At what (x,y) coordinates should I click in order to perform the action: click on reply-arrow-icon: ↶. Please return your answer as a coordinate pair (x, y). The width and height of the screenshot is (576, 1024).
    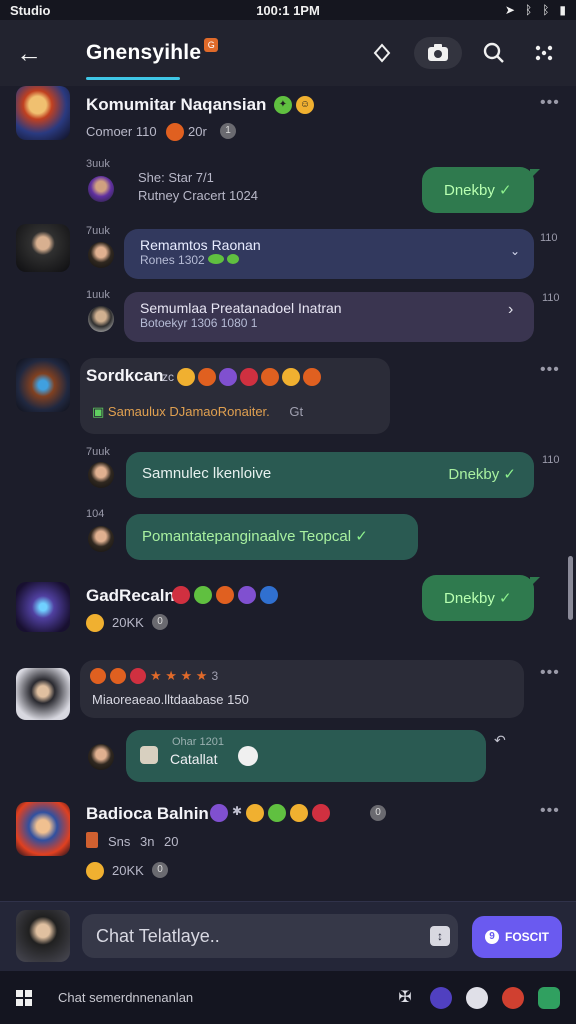
    Looking at the image, I should click on (500, 740).